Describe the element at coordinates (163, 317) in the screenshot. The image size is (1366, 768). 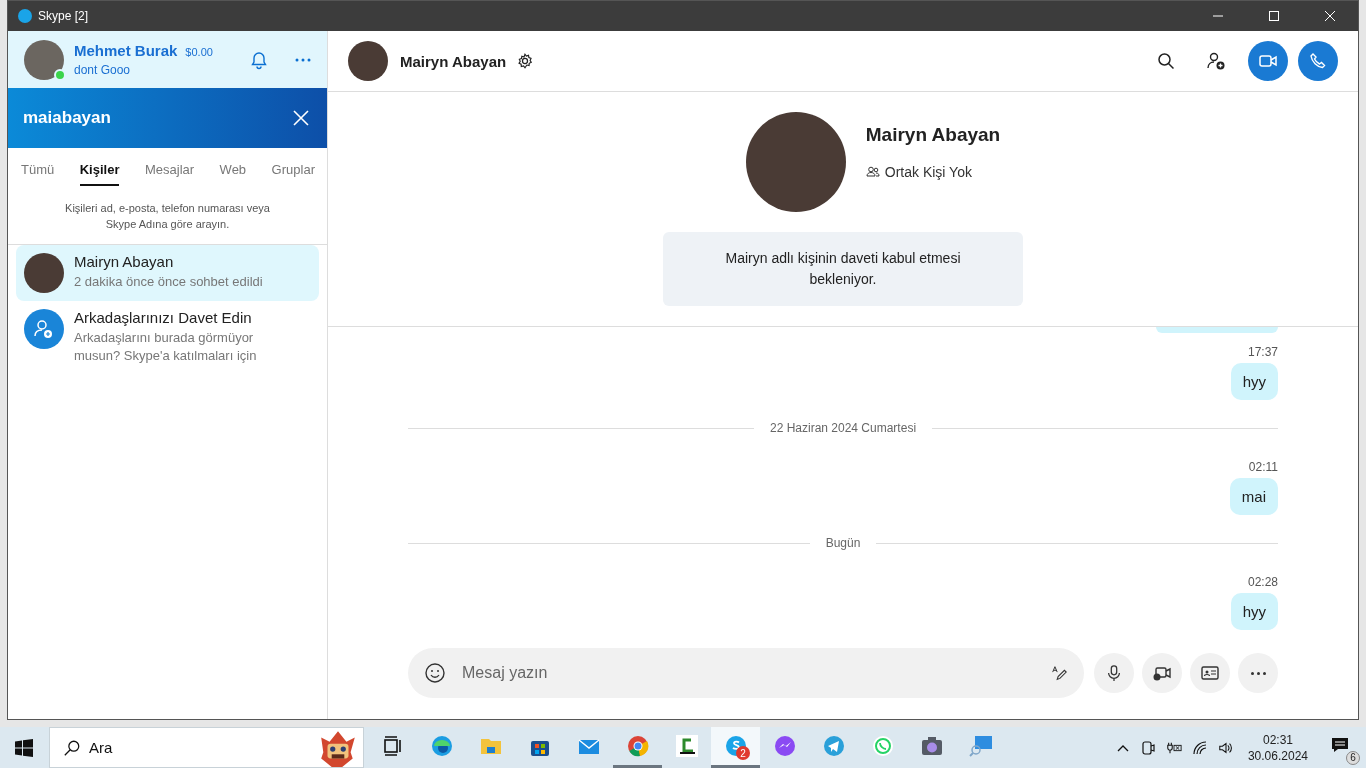
I see `result-name: Arkadaşlarınızı Davet Edin` at that location.